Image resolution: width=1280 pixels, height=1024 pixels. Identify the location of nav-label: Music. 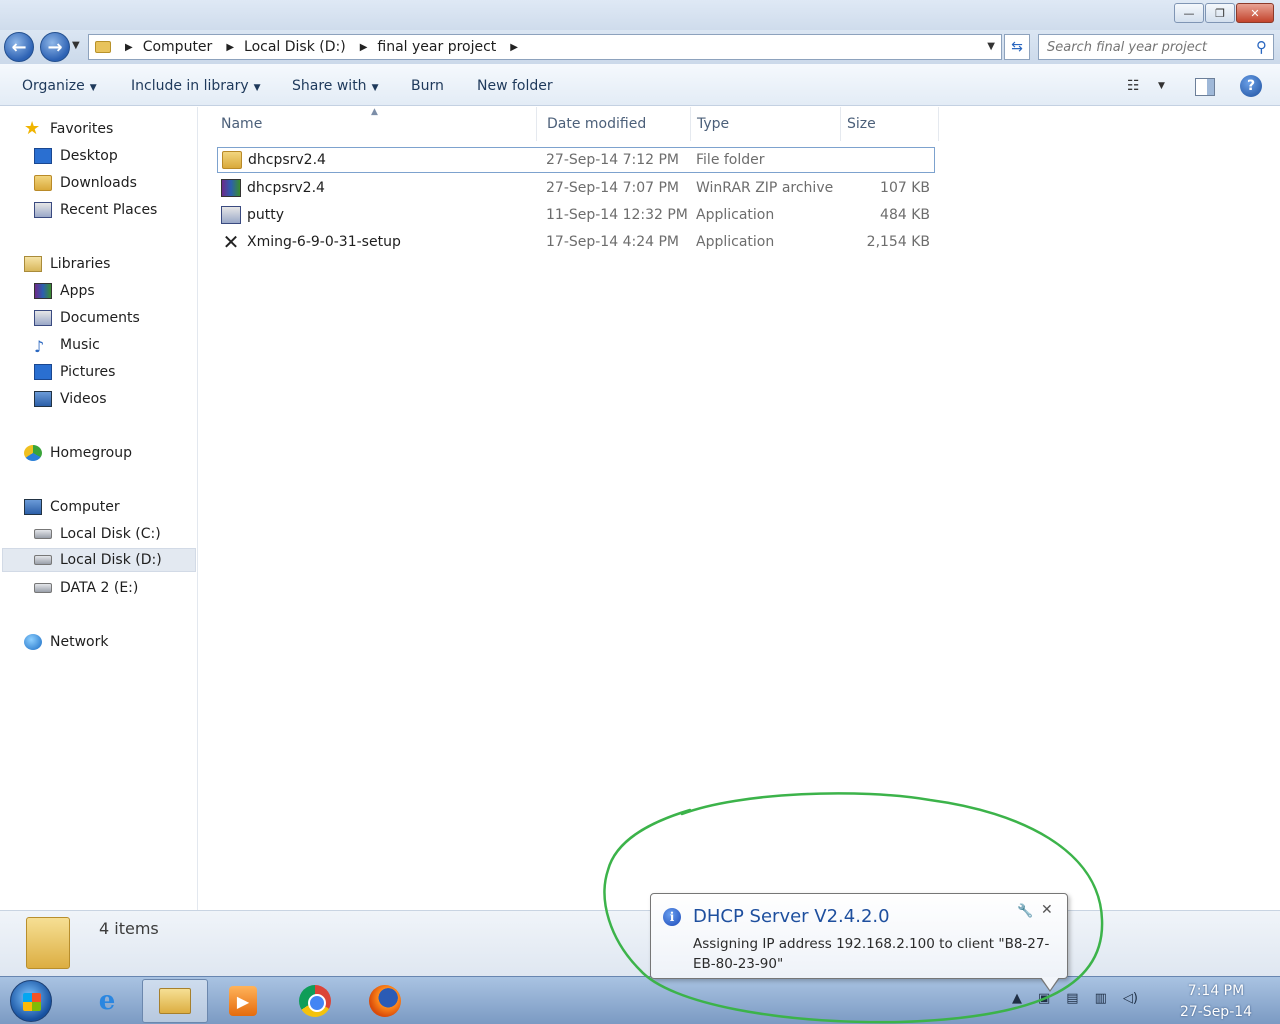
(80, 345).